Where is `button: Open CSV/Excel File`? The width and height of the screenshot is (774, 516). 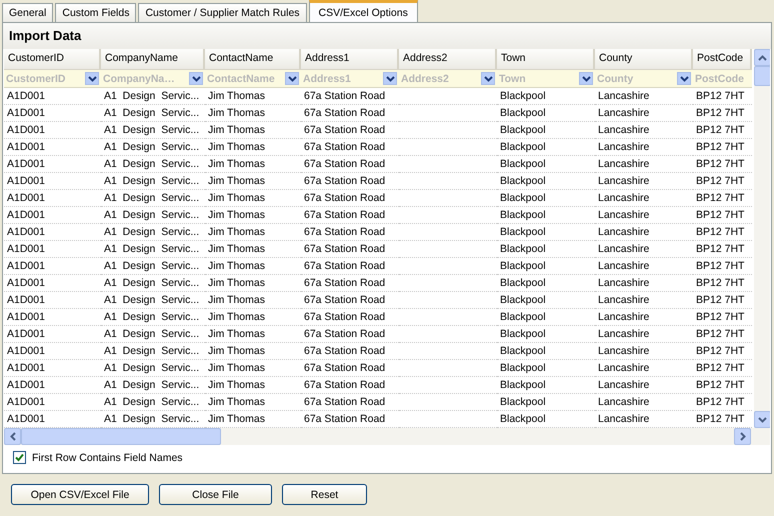
button: Open CSV/Excel File is located at coordinates (80, 494).